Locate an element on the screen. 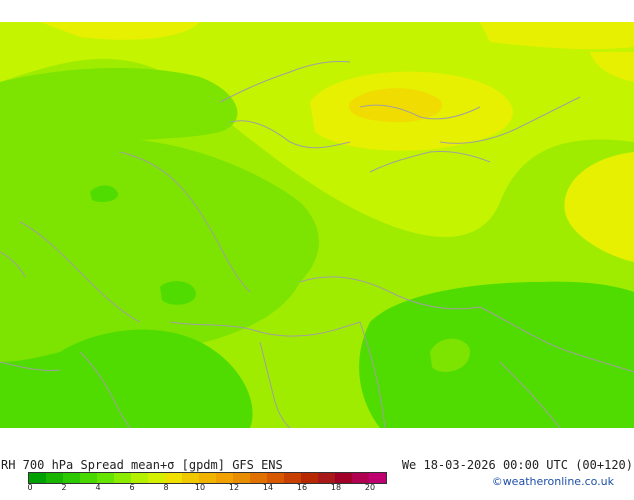 The width and height of the screenshot is (634, 500). legend-tick-label: 10 is located at coordinates (200, 487).